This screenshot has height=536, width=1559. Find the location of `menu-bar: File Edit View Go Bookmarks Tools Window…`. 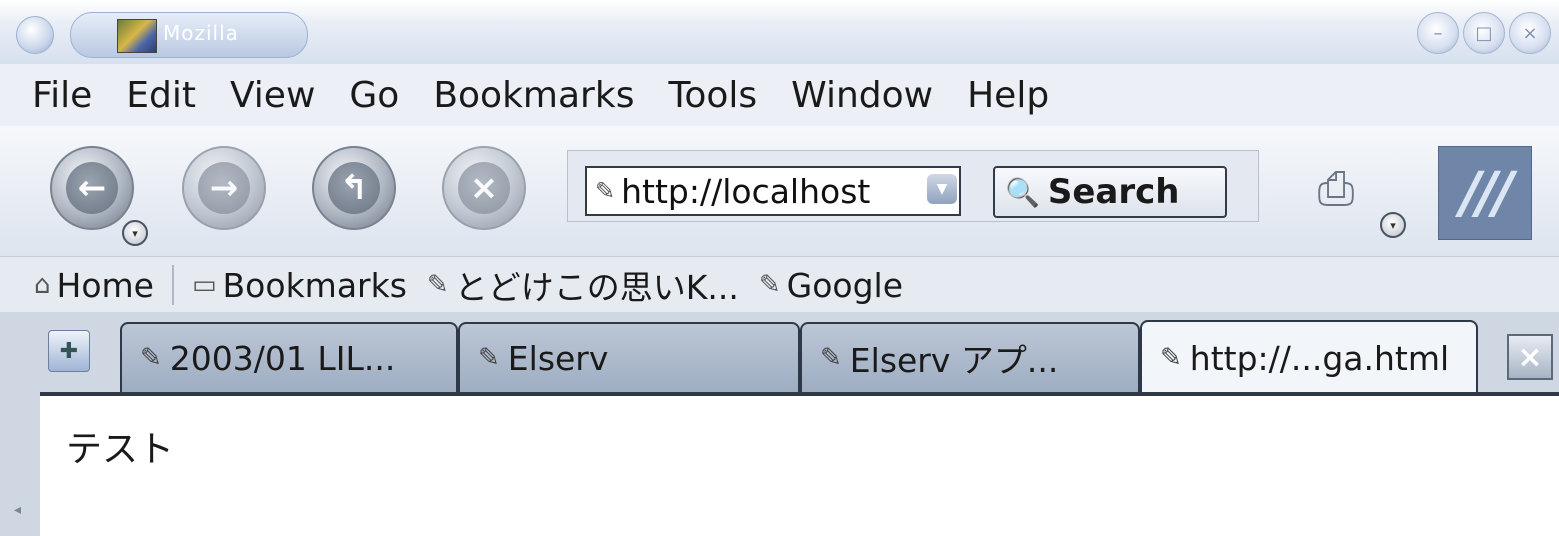

menu-bar: File Edit View Go Bookmarks Tools Window… is located at coordinates (779, 95).